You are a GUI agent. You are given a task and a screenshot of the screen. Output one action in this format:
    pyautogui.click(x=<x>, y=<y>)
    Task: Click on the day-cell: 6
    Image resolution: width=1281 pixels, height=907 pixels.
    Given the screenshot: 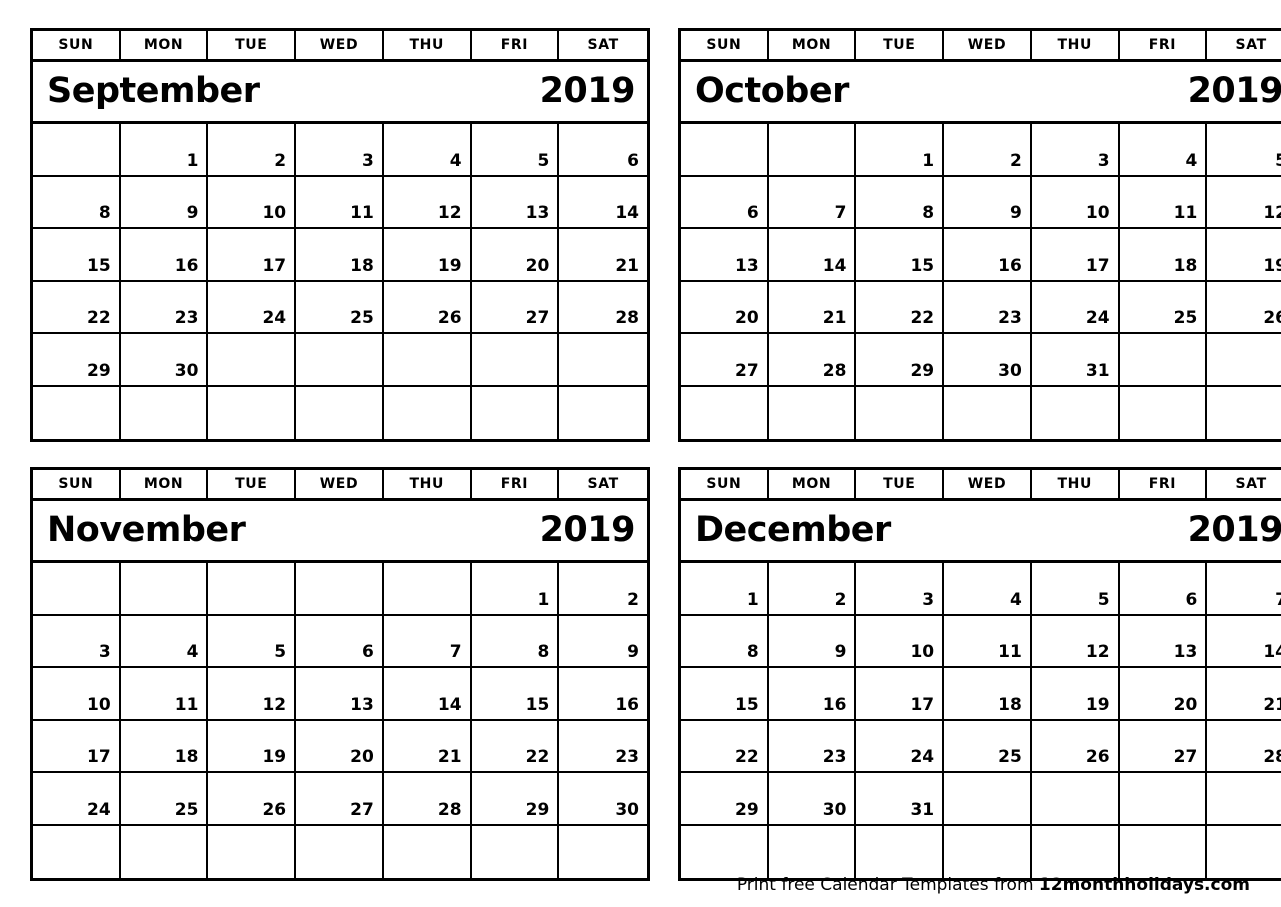 What is the action you would take?
    pyautogui.click(x=340, y=640)
    